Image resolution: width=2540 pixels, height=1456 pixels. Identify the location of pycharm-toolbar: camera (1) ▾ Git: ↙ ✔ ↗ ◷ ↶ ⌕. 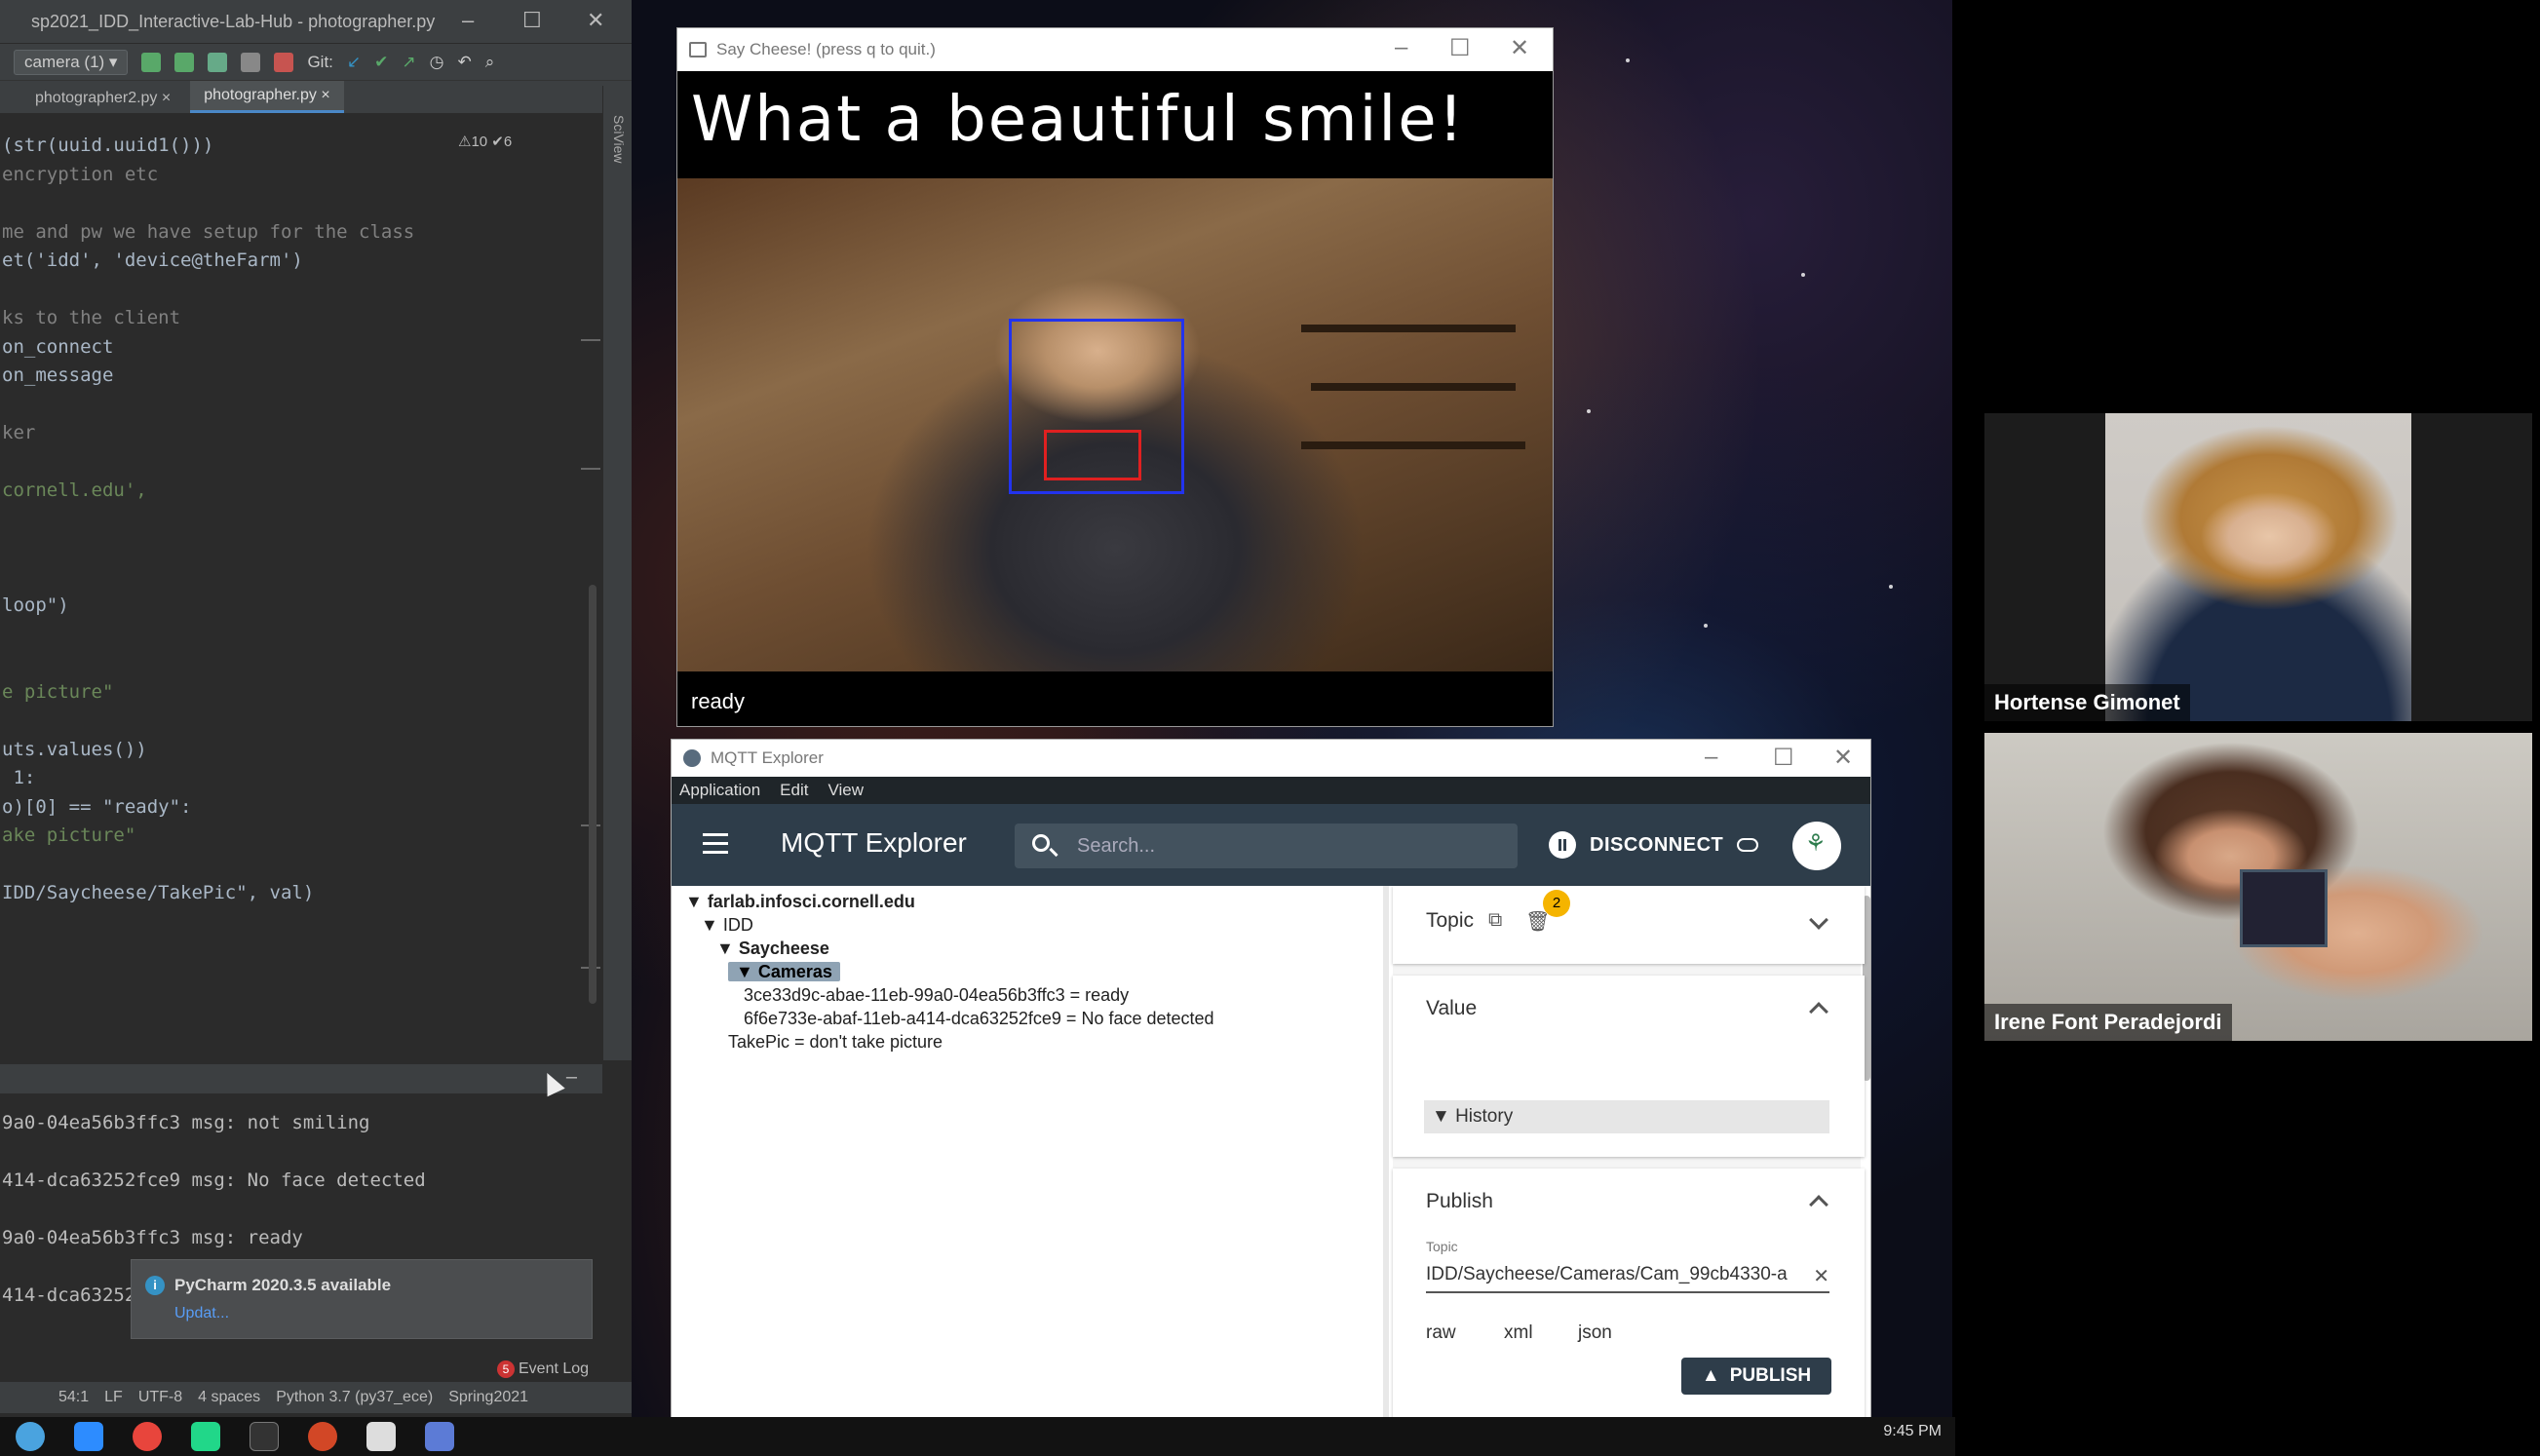
(316, 61).